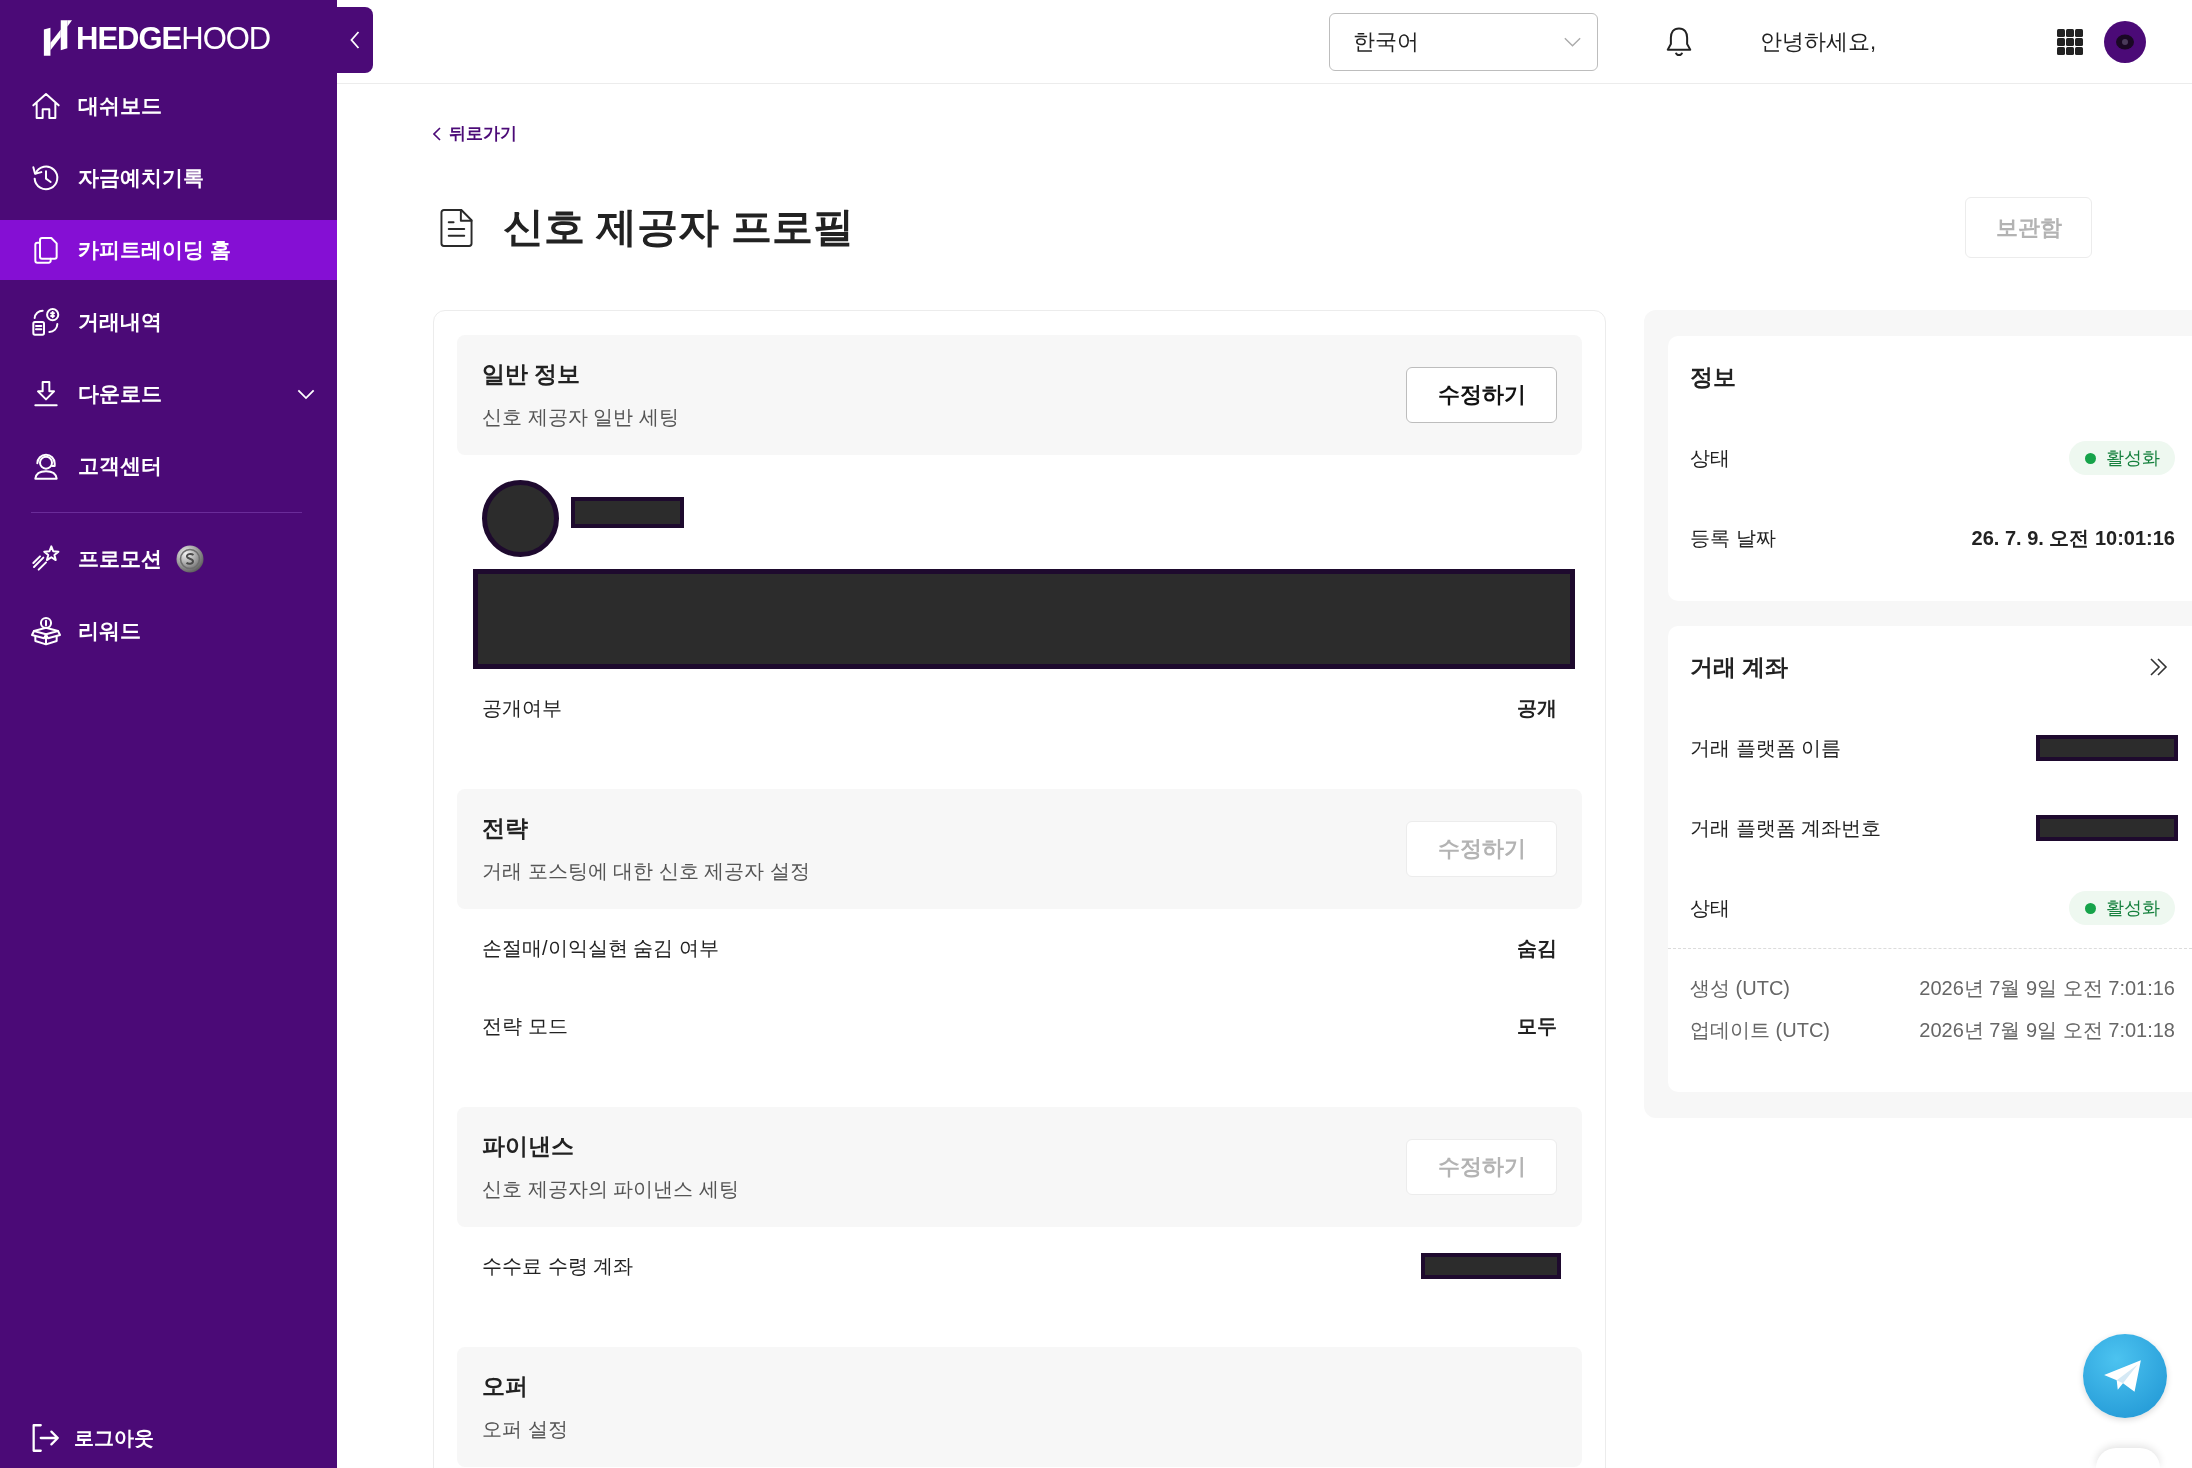  I want to click on field-label: 등록 날짜, so click(1733, 538).